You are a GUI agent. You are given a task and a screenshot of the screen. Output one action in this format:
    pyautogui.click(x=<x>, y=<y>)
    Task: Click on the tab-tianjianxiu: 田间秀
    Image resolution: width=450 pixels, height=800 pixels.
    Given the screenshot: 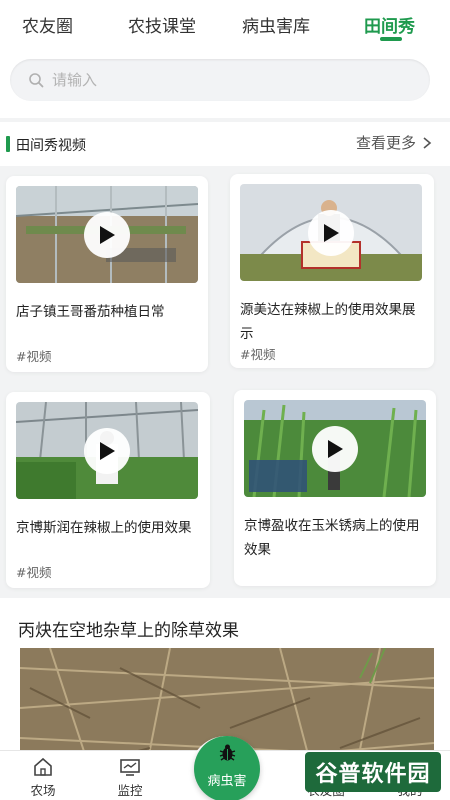 What is the action you would take?
    pyautogui.click(x=389, y=24)
    